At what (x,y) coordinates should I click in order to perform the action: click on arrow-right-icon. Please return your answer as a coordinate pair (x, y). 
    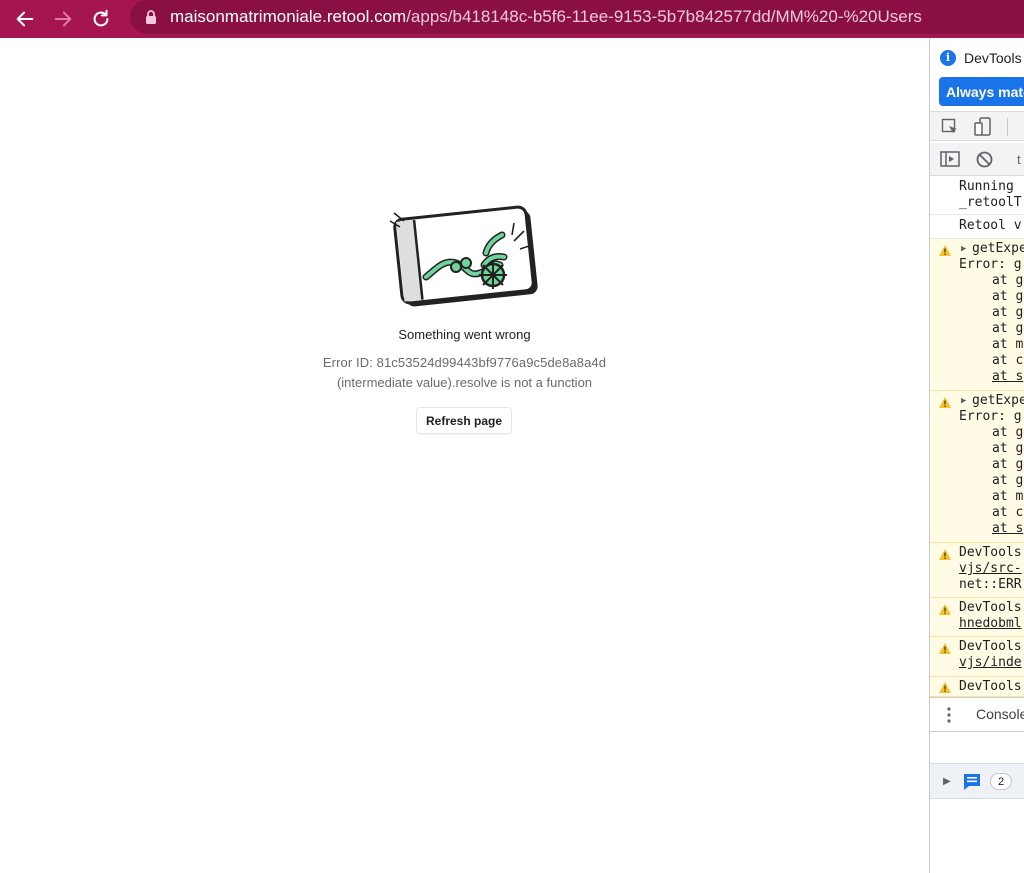
    Looking at the image, I should click on (63, 19).